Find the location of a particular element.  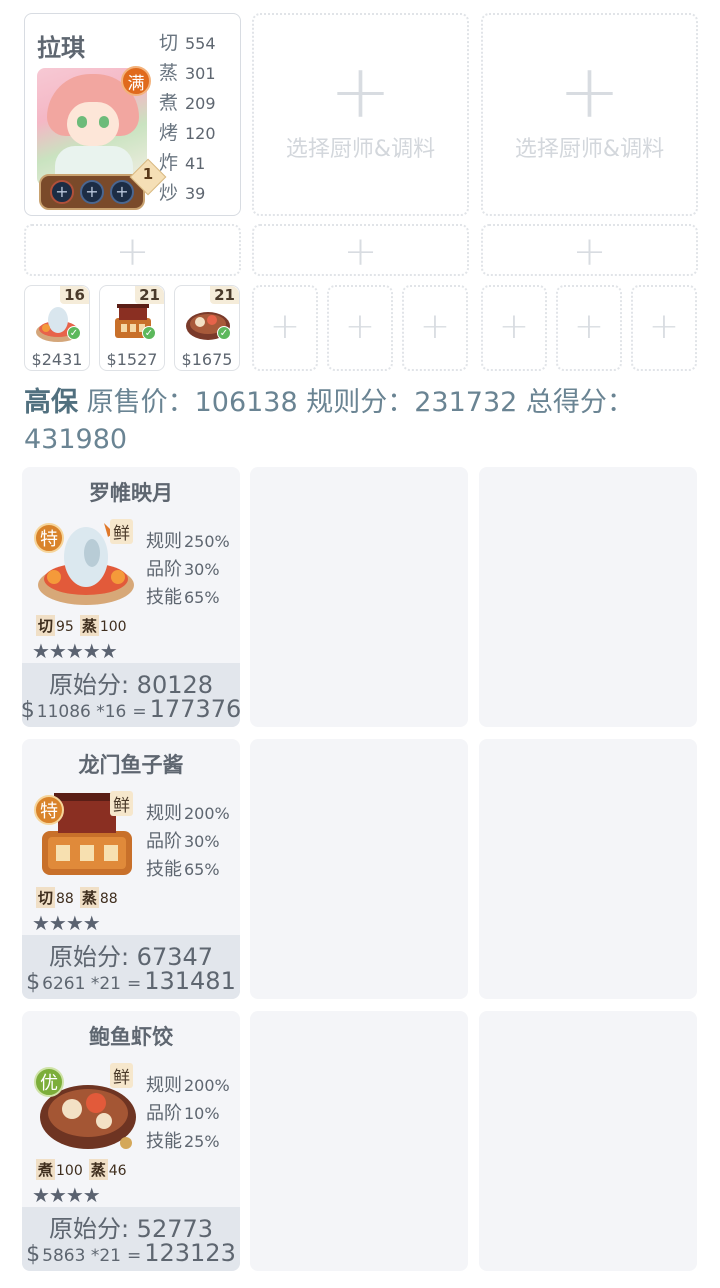

equipment-slot-1: + is located at coordinates (132, 250).